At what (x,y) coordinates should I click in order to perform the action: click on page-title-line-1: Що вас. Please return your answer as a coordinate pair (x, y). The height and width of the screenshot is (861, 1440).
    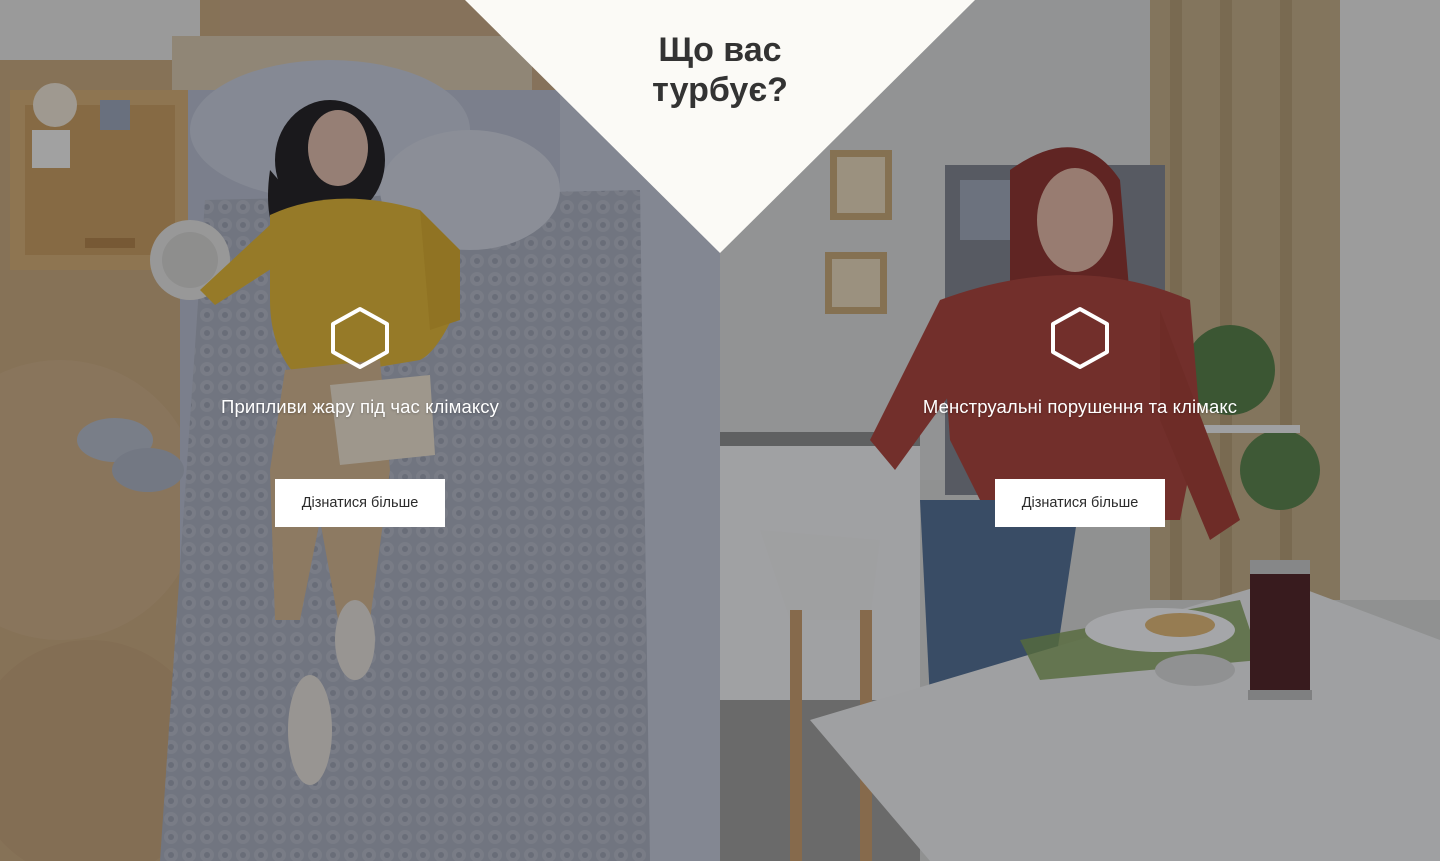
    Looking at the image, I should click on (720, 50).